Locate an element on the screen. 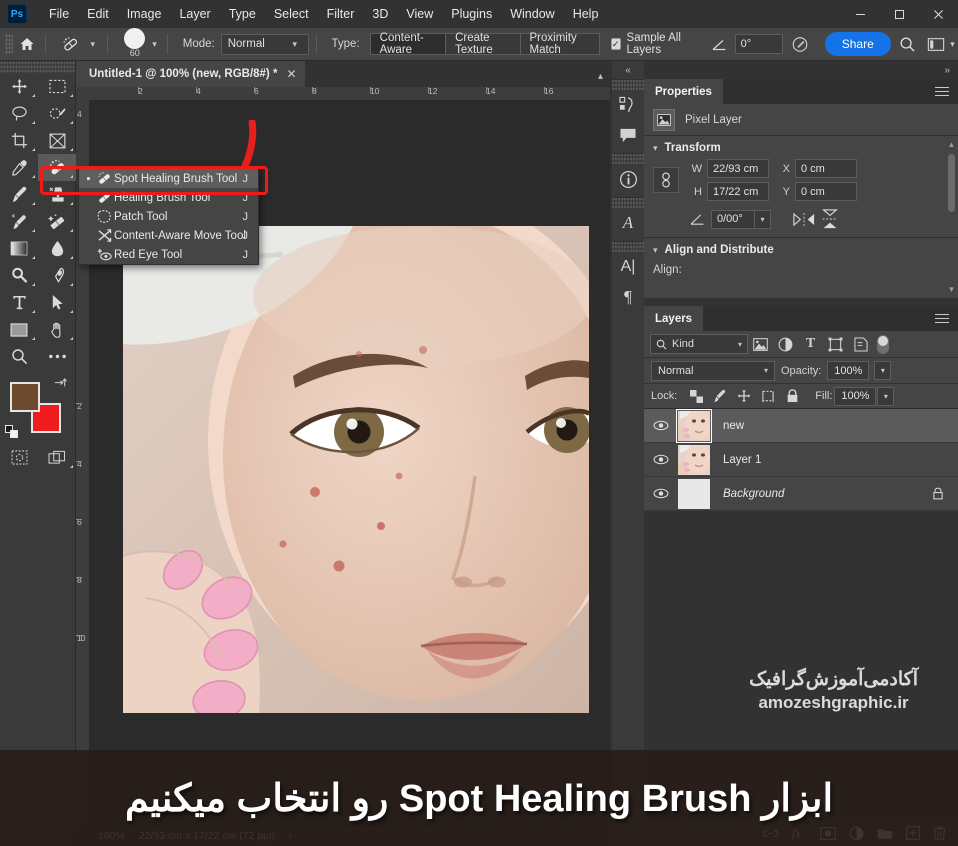 This screenshot has height=846, width=958. options-bar-grip is located at coordinates (9, 44).